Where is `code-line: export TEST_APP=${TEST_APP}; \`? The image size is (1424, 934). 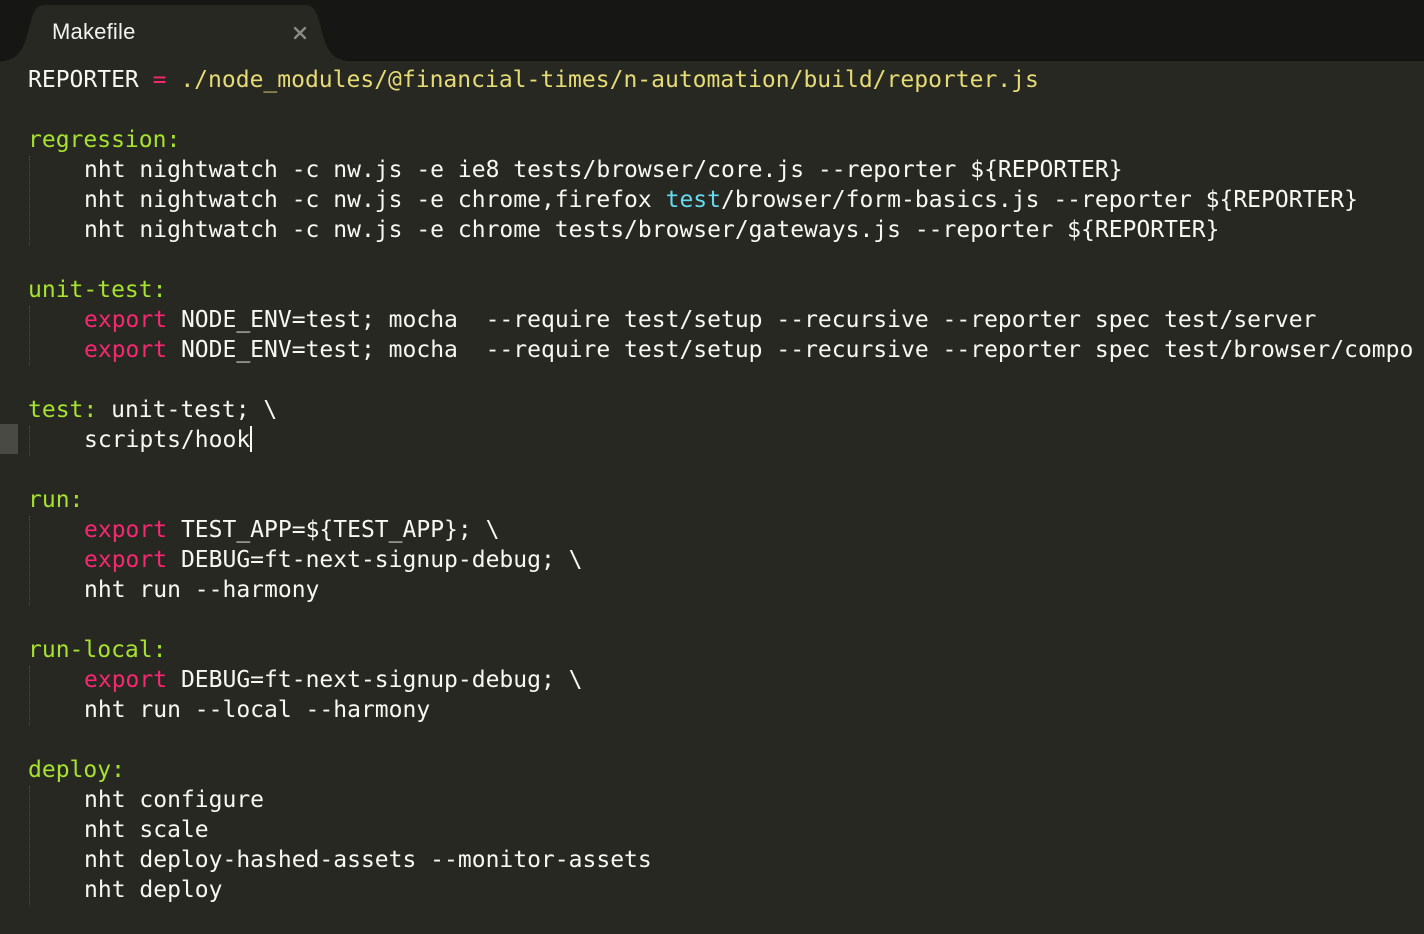 code-line: export TEST_APP=${TEST_APP}; \ is located at coordinates (291, 530).